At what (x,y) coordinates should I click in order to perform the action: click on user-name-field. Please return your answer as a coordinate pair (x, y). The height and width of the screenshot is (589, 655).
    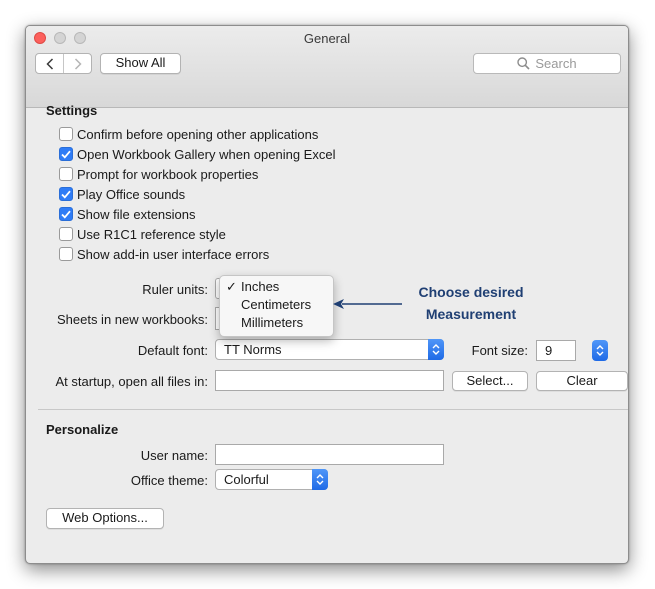
    Looking at the image, I should click on (329, 454).